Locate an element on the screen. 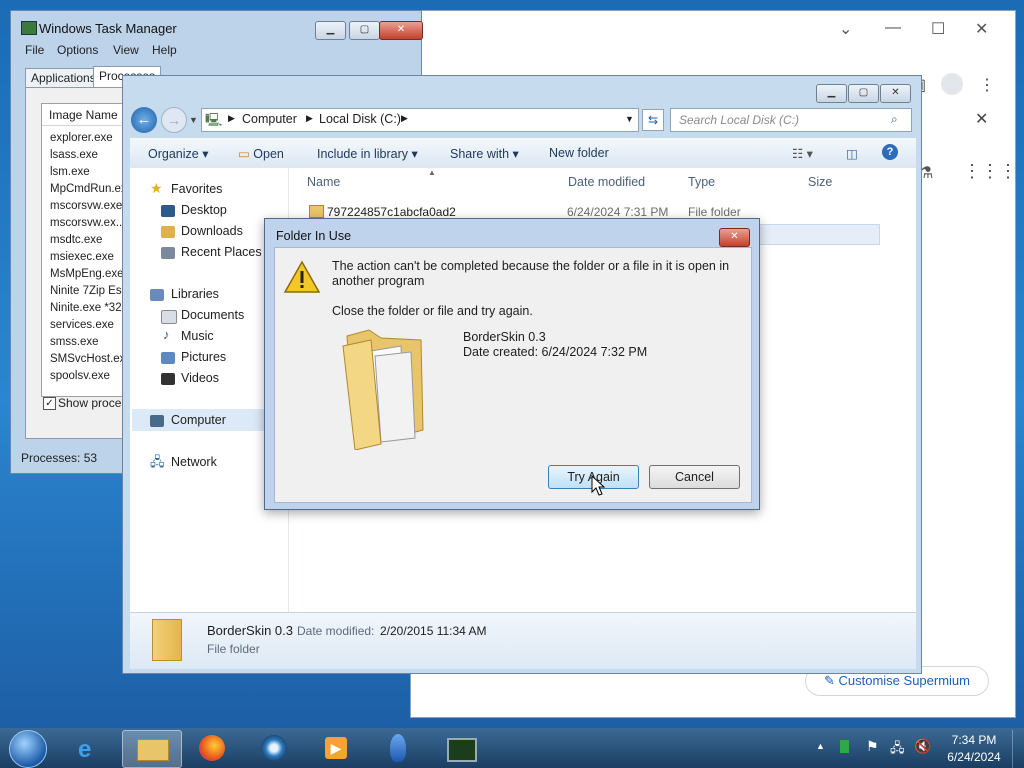 Image resolution: width=1024 pixels, height=768 pixels. explorer-close-button: ✕ is located at coordinates (895, 93).